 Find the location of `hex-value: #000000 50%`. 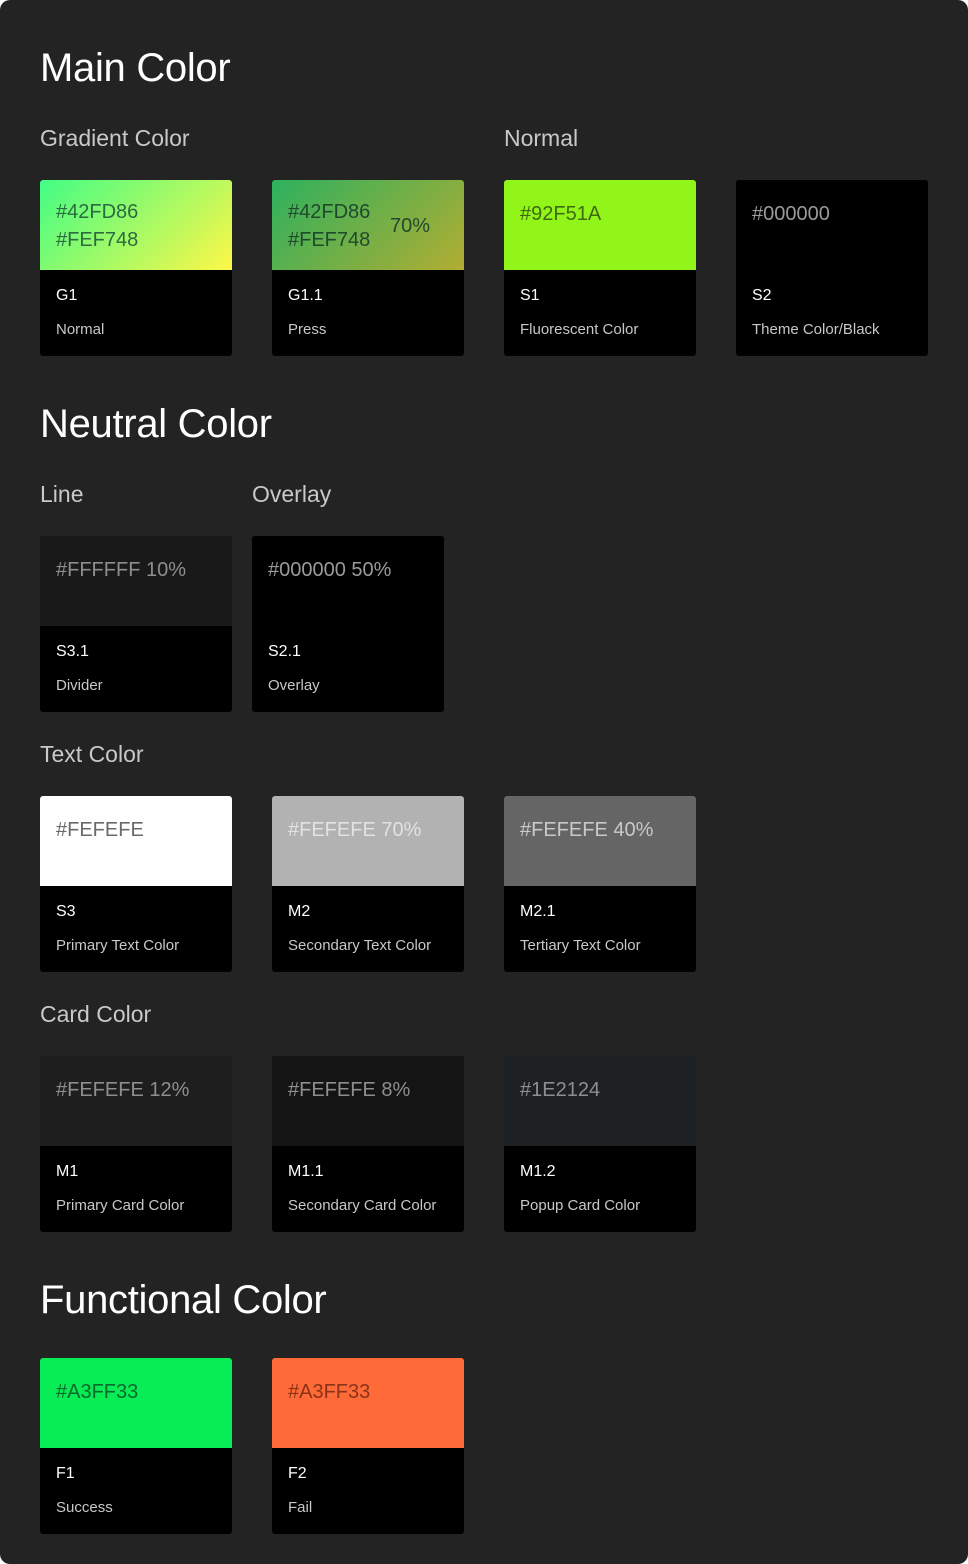

hex-value: #000000 50% is located at coordinates (330, 570).